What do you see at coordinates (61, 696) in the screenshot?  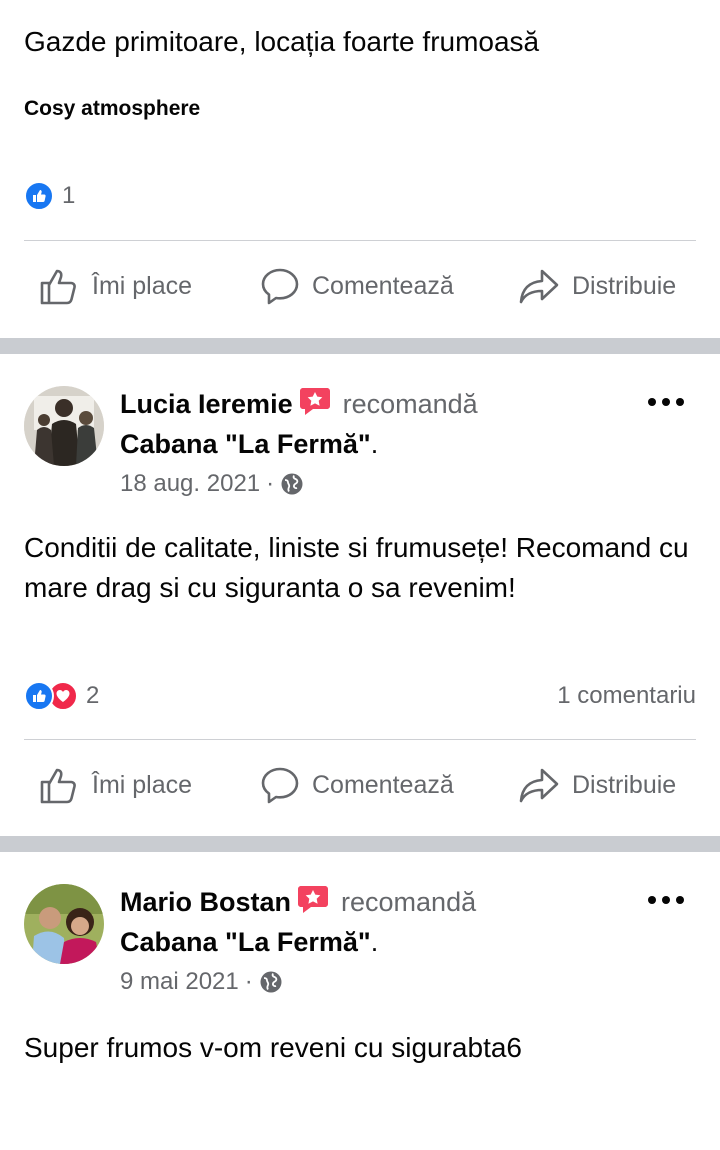 I see `reaction-icons: 2` at bounding box center [61, 696].